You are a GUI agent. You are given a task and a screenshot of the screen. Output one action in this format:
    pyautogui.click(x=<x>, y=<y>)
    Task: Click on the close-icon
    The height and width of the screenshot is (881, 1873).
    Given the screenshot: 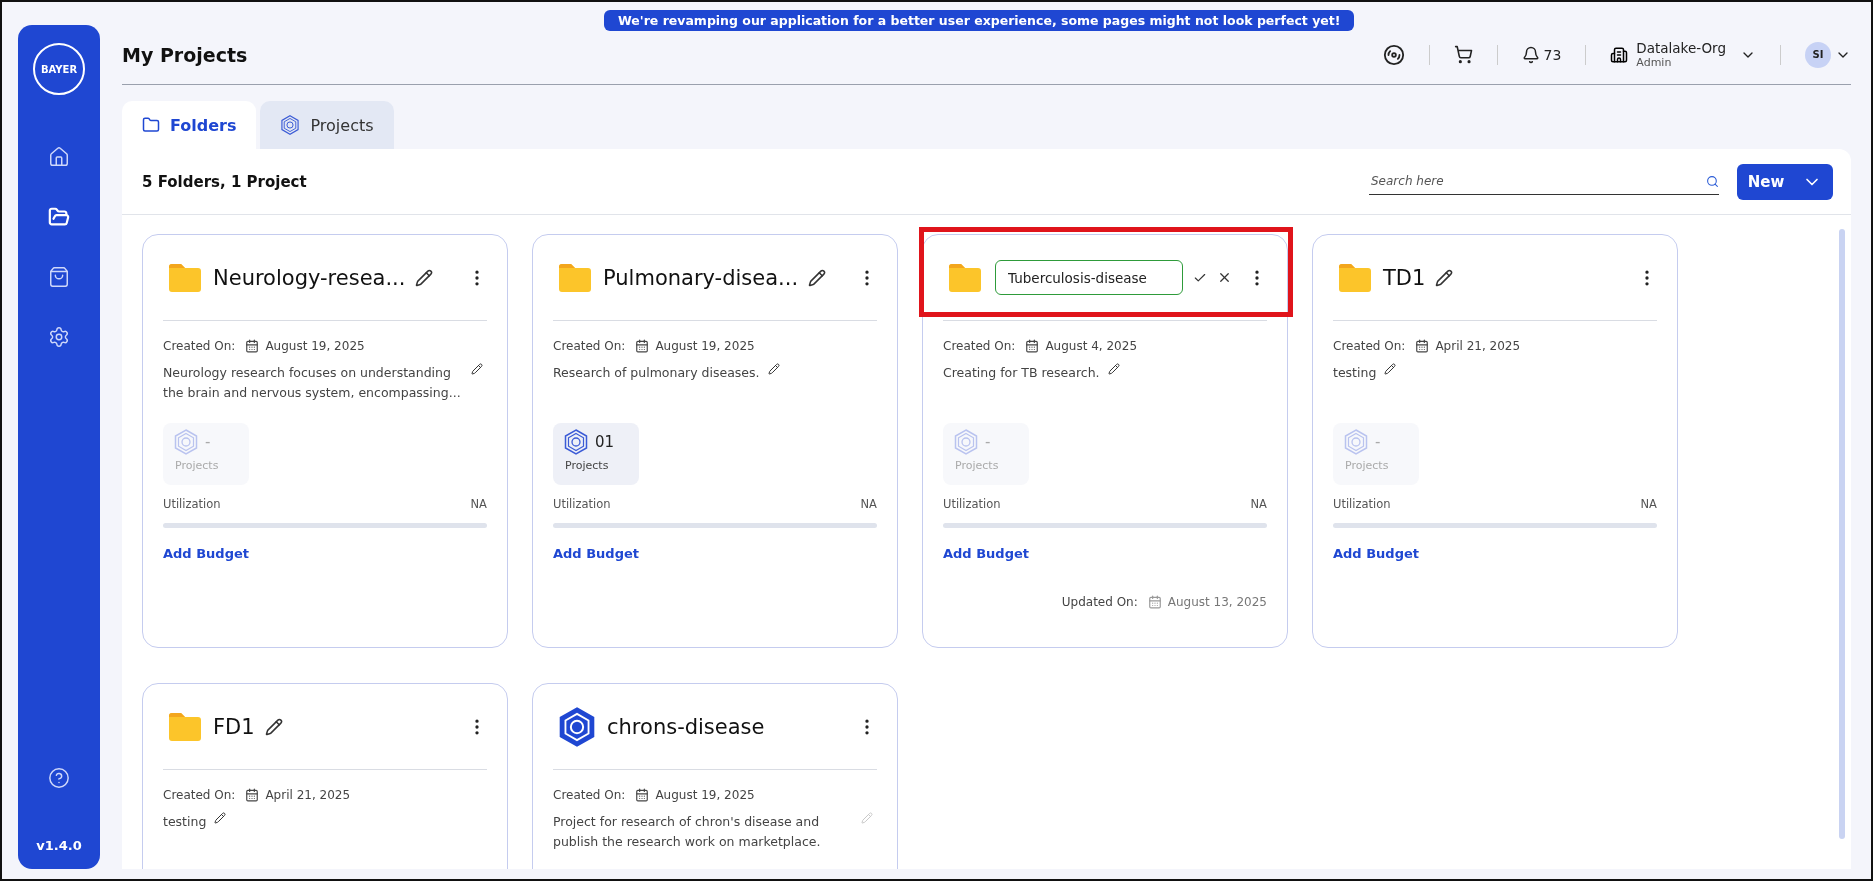 What is the action you would take?
    pyautogui.click(x=1224, y=277)
    